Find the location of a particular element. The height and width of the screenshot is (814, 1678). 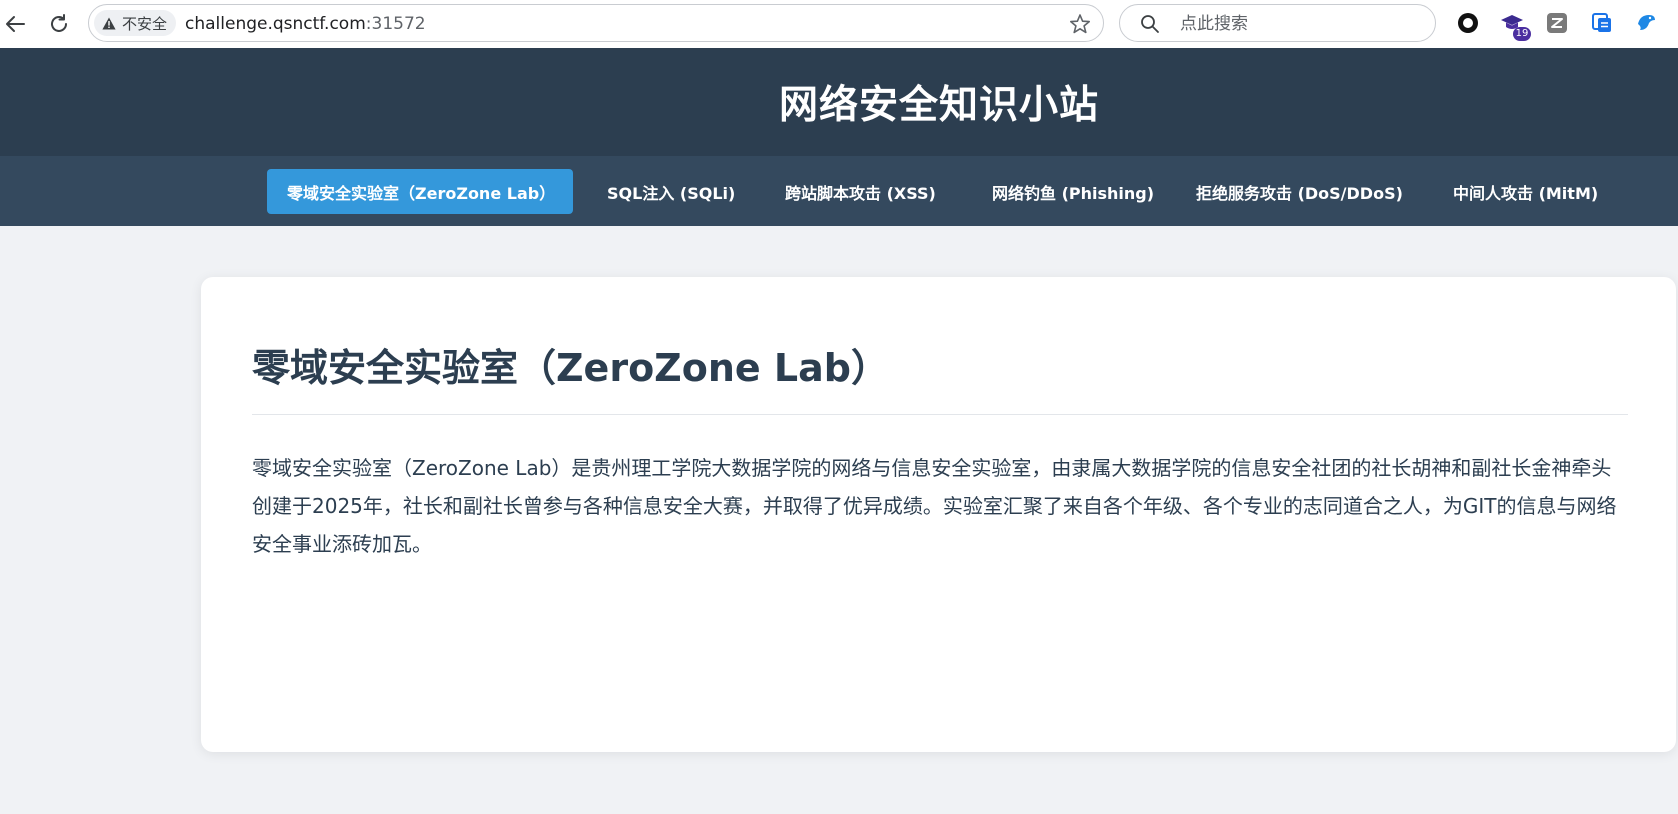

title-divider is located at coordinates (940, 414).